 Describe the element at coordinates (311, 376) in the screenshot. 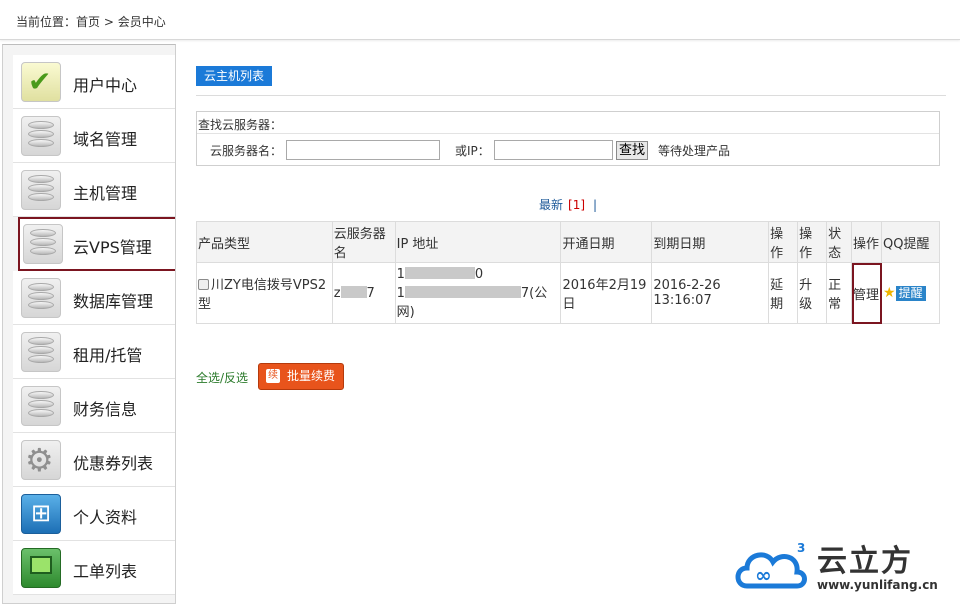

I see `batch-renew-label: 批量续费` at that location.